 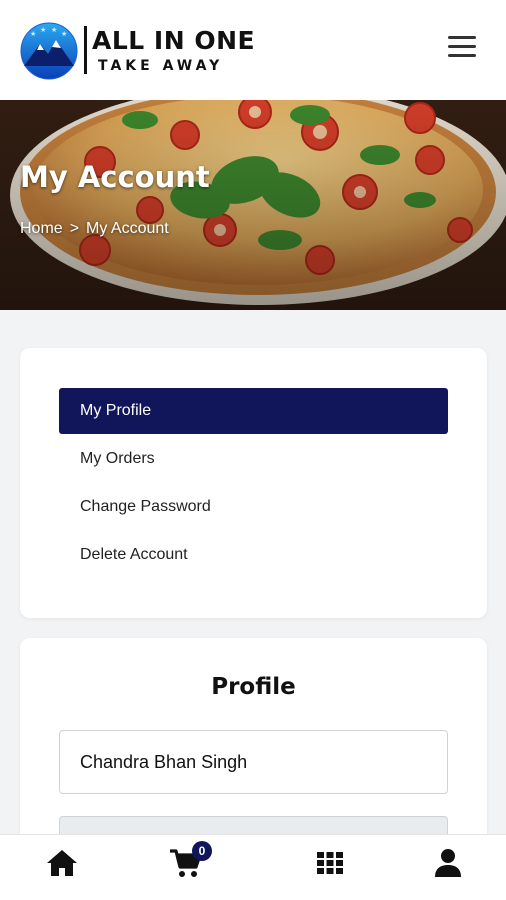 What do you see at coordinates (115, 177) in the screenshot?
I see `page-title: My Account` at bounding box center [115, 177].